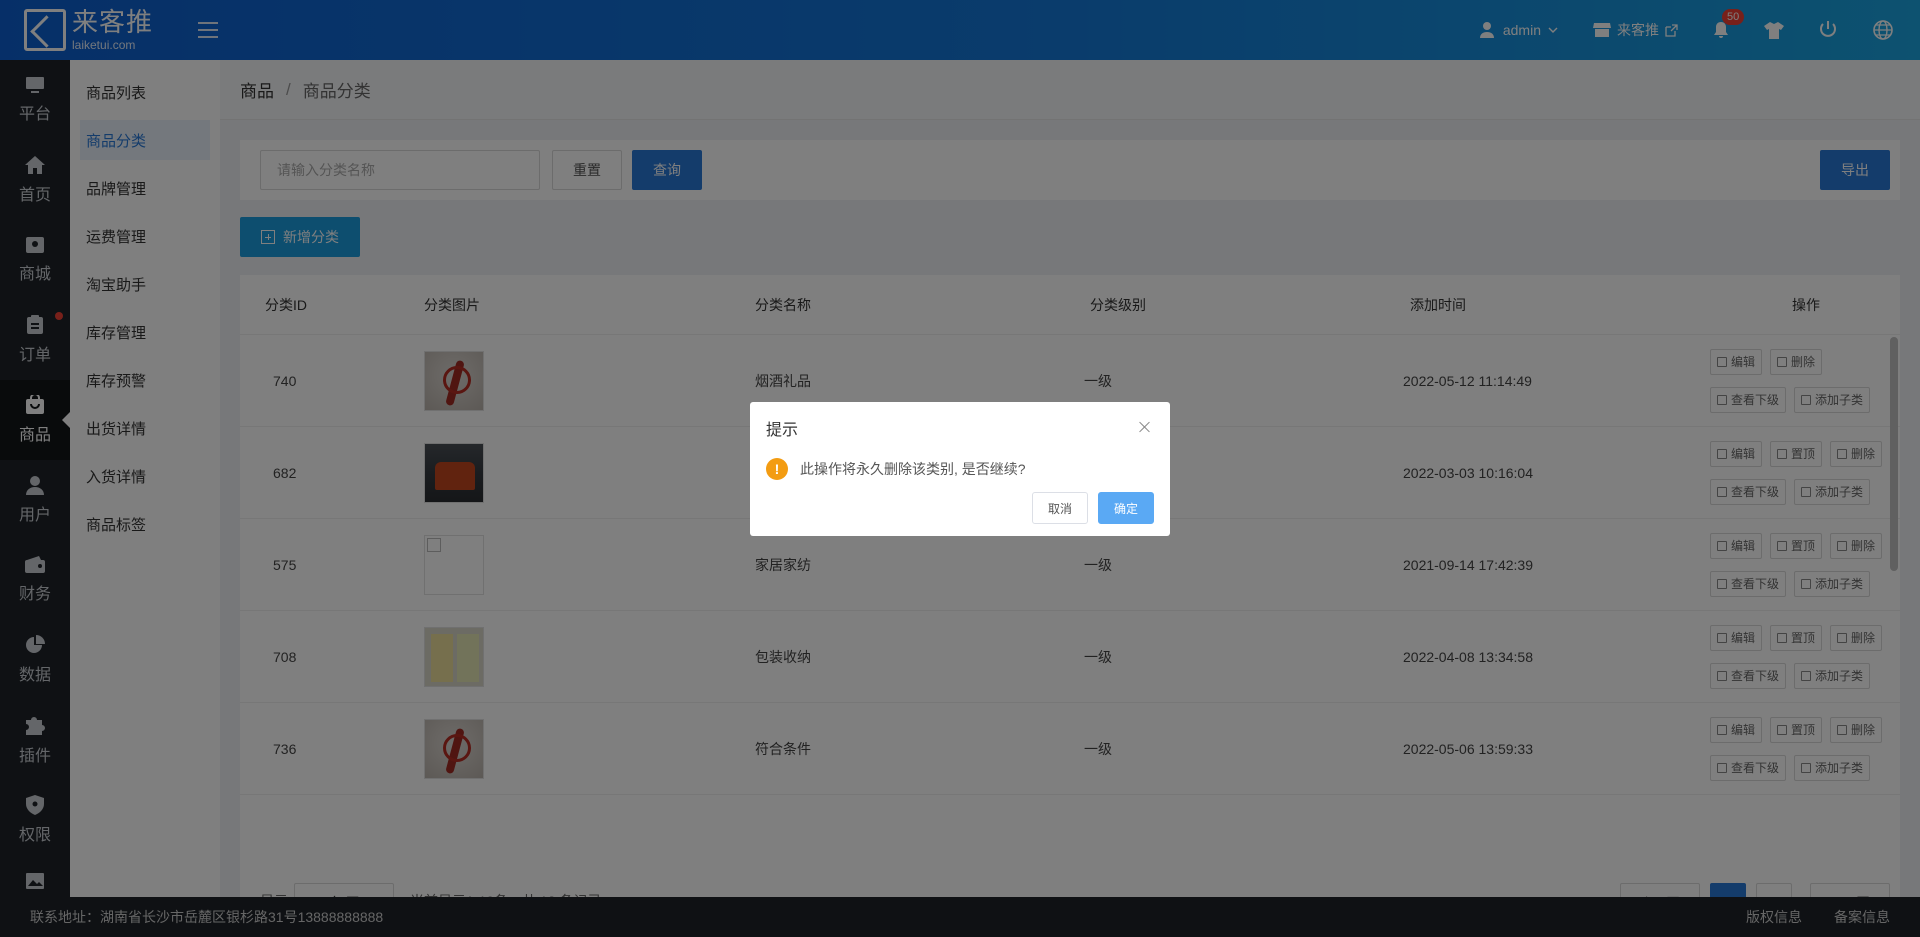  Describe the element at coordinates (777, 469) in the screenshot. I see `warning-icon: !` at that location.